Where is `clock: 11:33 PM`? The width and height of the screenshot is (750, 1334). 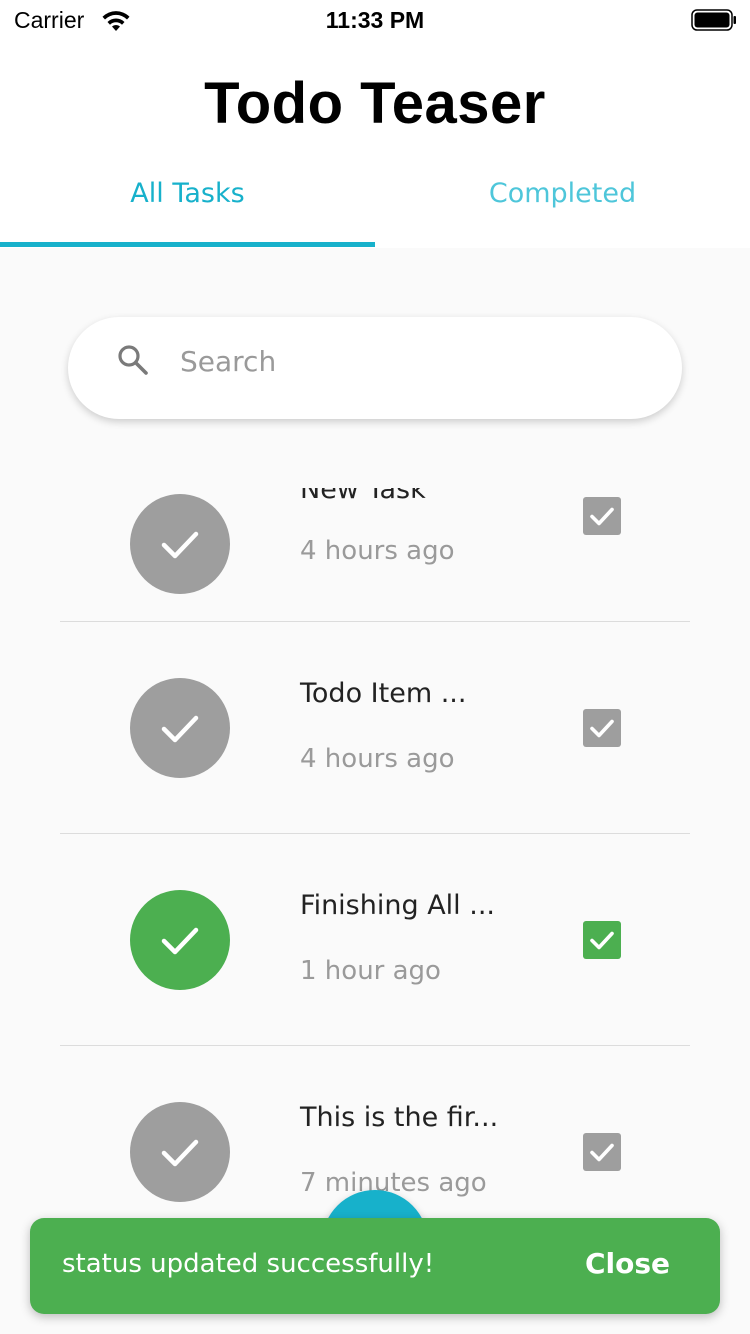 clock: 11:33 PM is located at coordinates (375, 20).